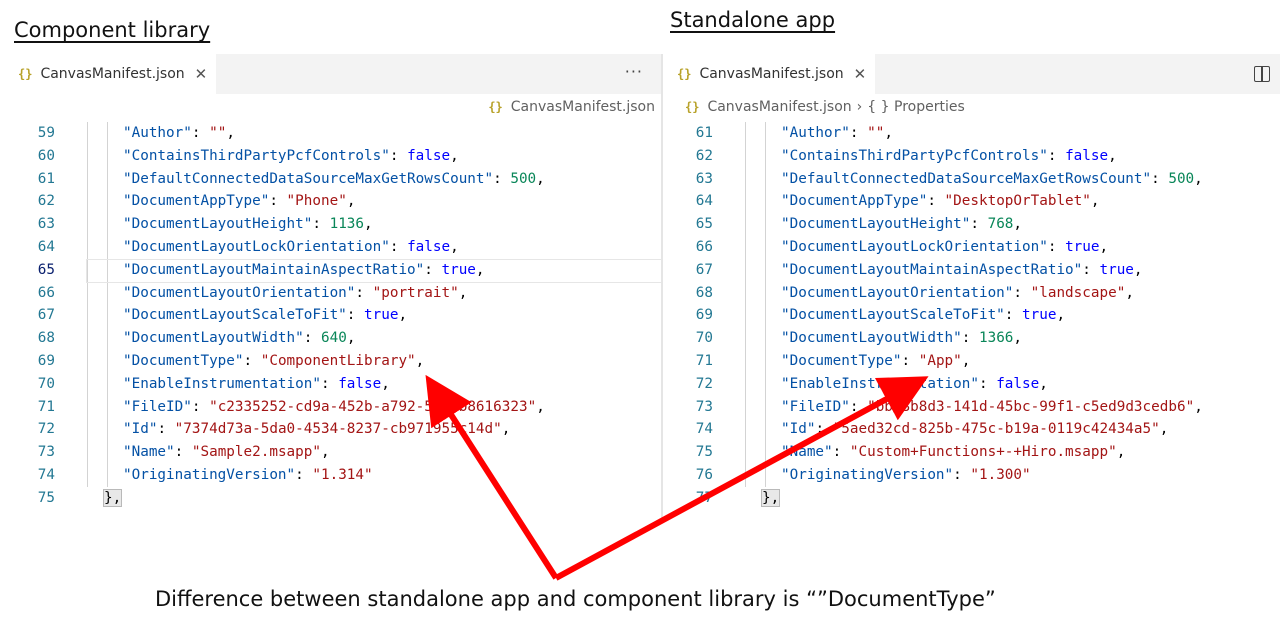 The height and width of the screenshot is (630, 1280). I want to click on annotation-arrows, so click(677, 477).